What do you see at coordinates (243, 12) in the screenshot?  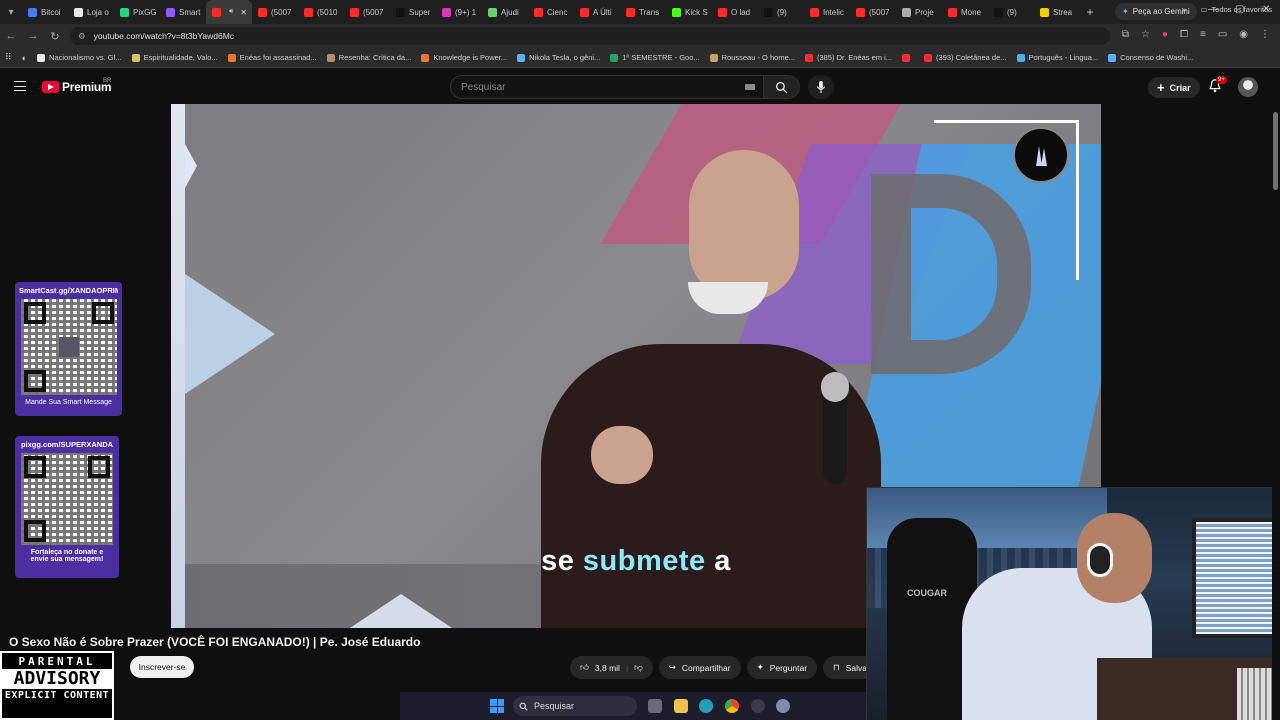 I see `tab-close-icon: ✕` at bounding box center [243, 12].